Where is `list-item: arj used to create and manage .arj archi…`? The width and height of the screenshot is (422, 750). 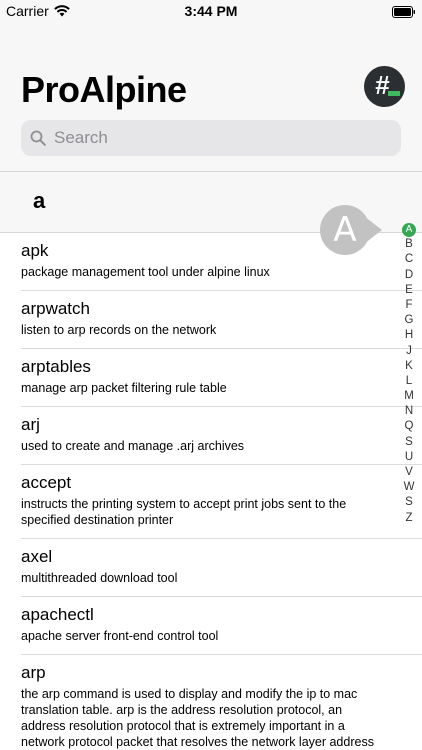
list-item: arj used to create and manage .arj archi… is located at coordinates (211, 436).